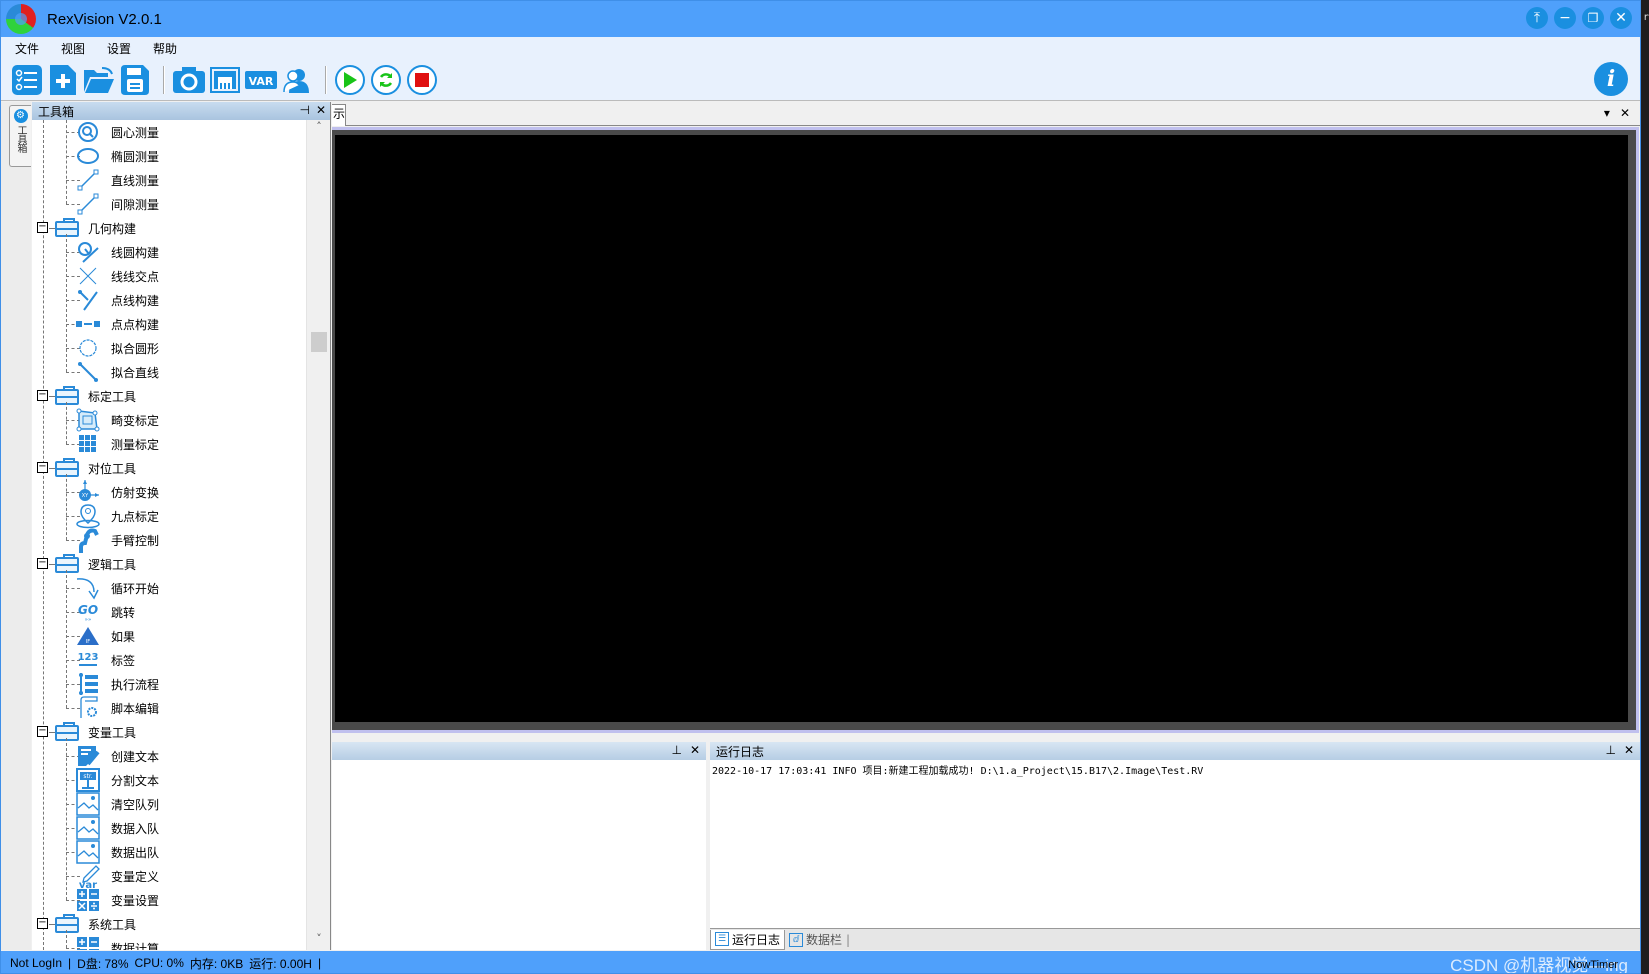 This screenshot has height=974, width=1649. I want to click on line-measure-icon, so click(88, 180).